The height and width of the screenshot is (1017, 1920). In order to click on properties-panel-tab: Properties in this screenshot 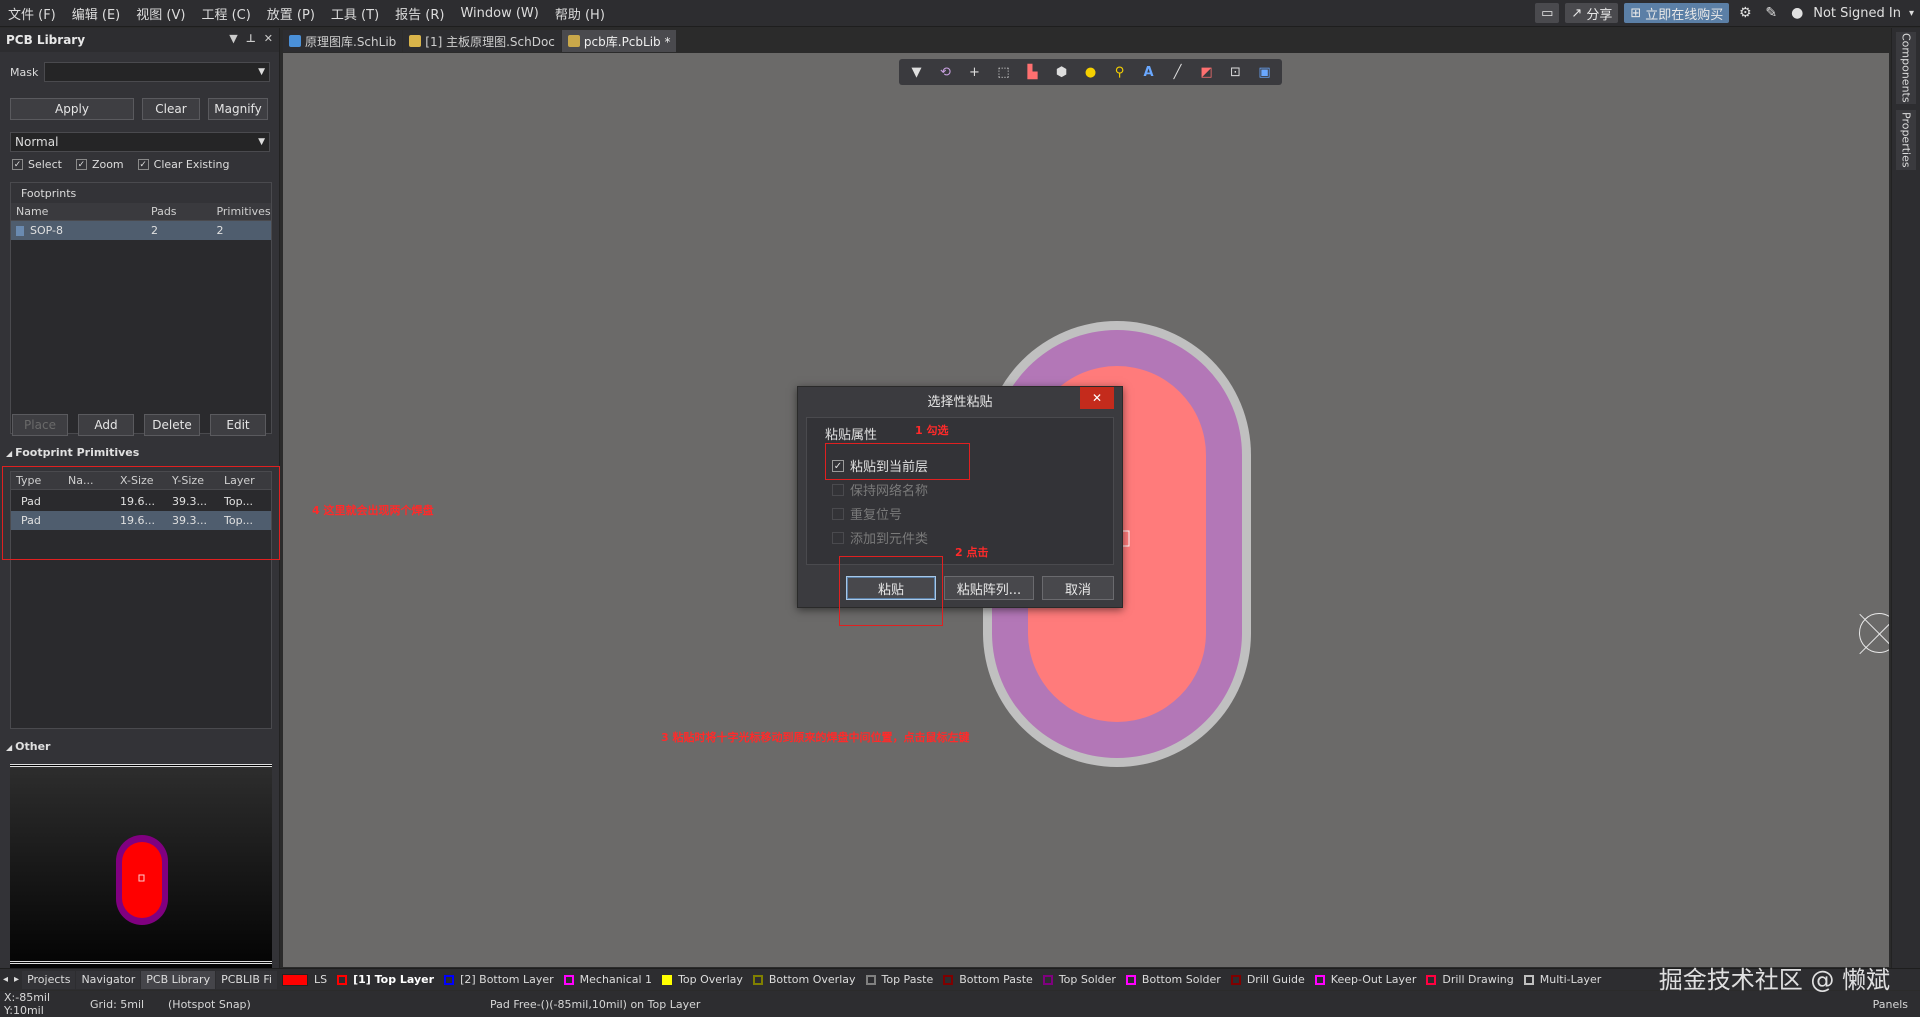, I will do `click(1906, 140)`.